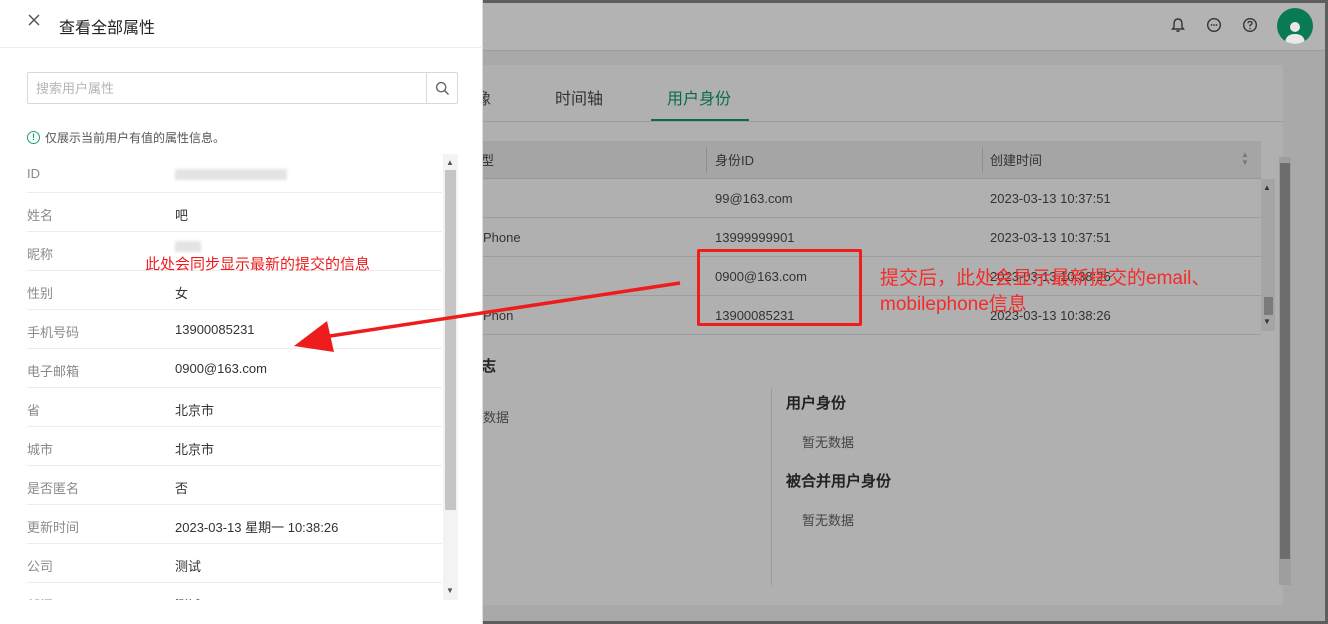 The image size is (1328, 624). Describe the element at coordinates (496, 417) in the screenshot. I see `log-no-data: 数据` at that location.